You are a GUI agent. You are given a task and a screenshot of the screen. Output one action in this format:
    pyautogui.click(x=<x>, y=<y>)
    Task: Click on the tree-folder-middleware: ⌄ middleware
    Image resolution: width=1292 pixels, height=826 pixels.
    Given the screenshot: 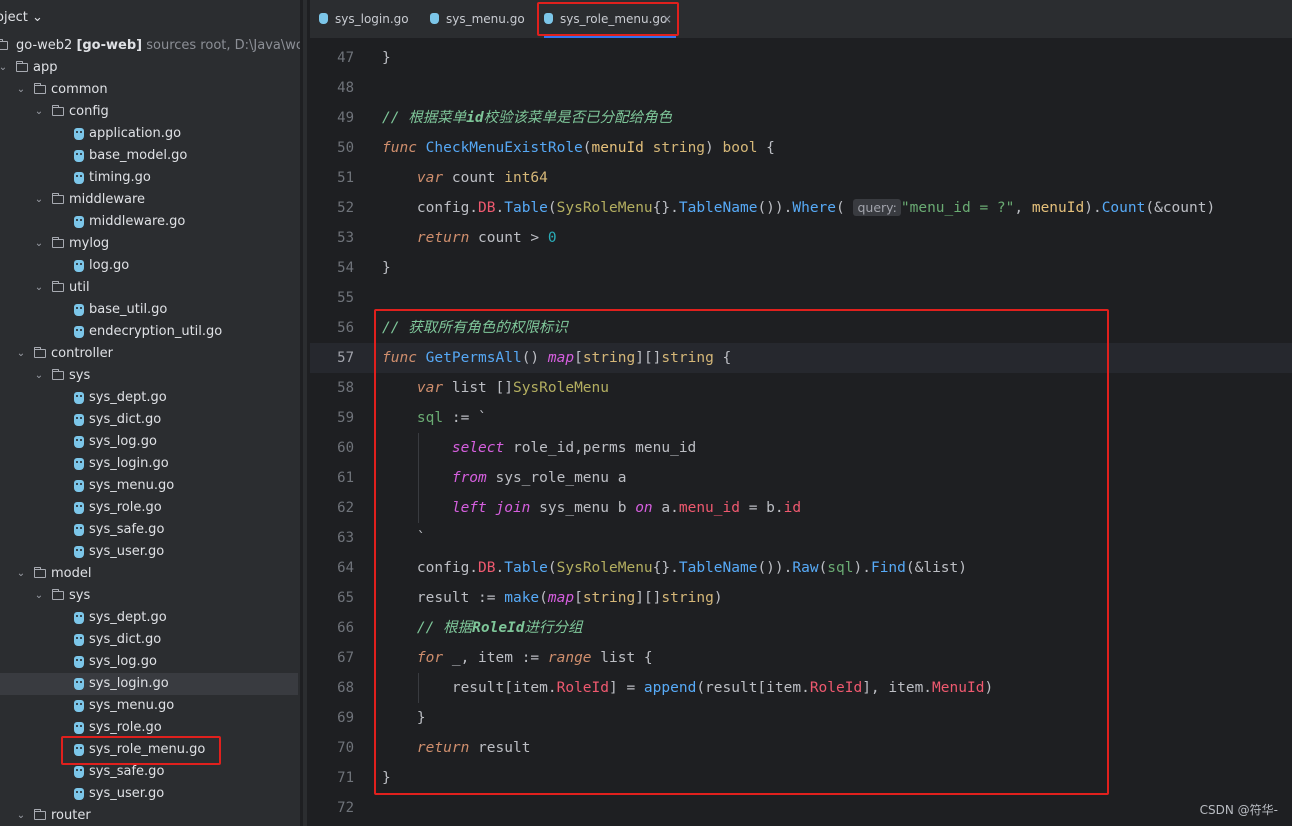 What is the action you would take?
    pyautogui.click(x=149, y=200)
    